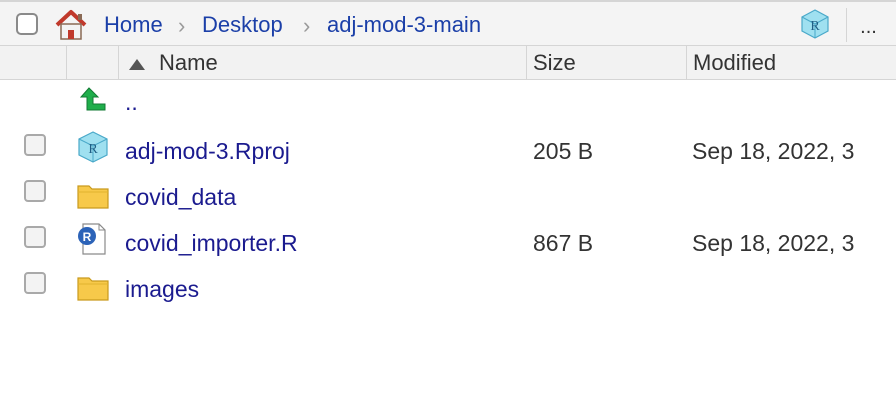 The width and height of the screenshot is (896, 406). What do you see at coordinates (448, 103) in the screenshot?
I see `parent-directory-row: ..` at bounding box center [448, 103].